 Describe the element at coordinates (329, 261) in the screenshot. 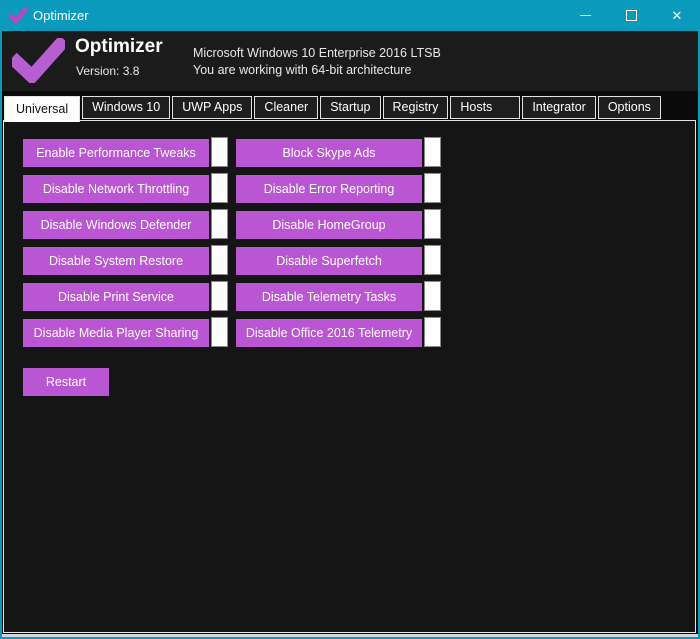

I see `disable-superfetch-button: Disable Superfetch` at that location.